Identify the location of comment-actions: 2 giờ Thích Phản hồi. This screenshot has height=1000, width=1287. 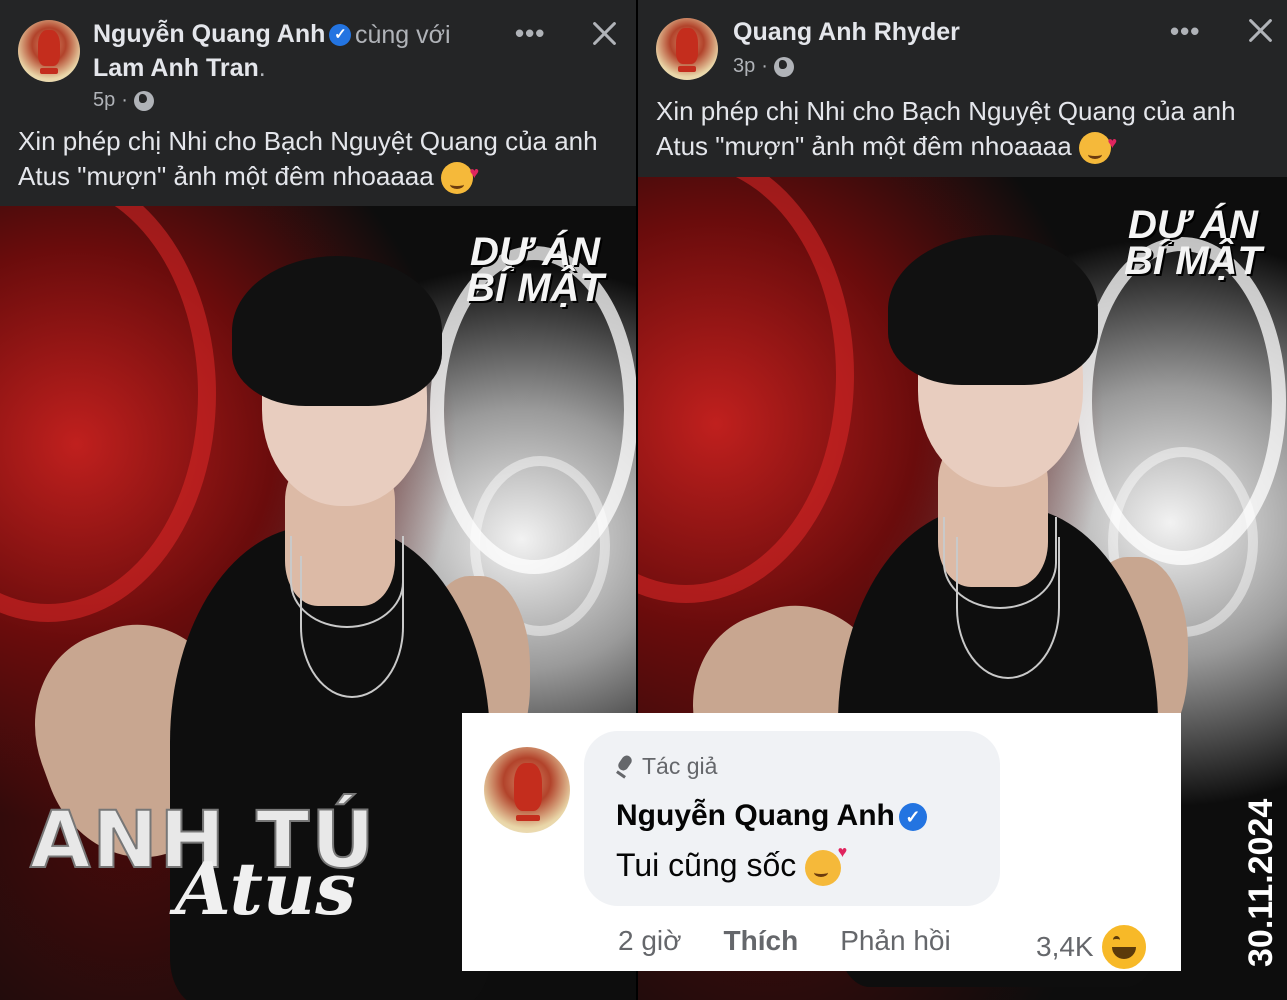
(784, 941).